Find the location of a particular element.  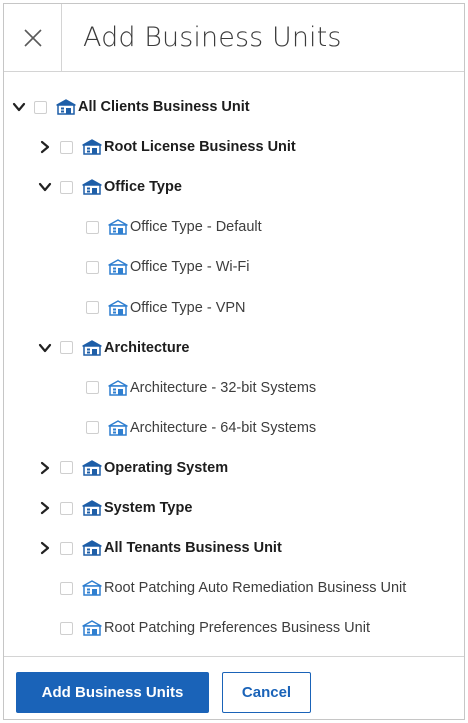

tree-row: All Tenants Business Unit is located at coordinates (160, 548).